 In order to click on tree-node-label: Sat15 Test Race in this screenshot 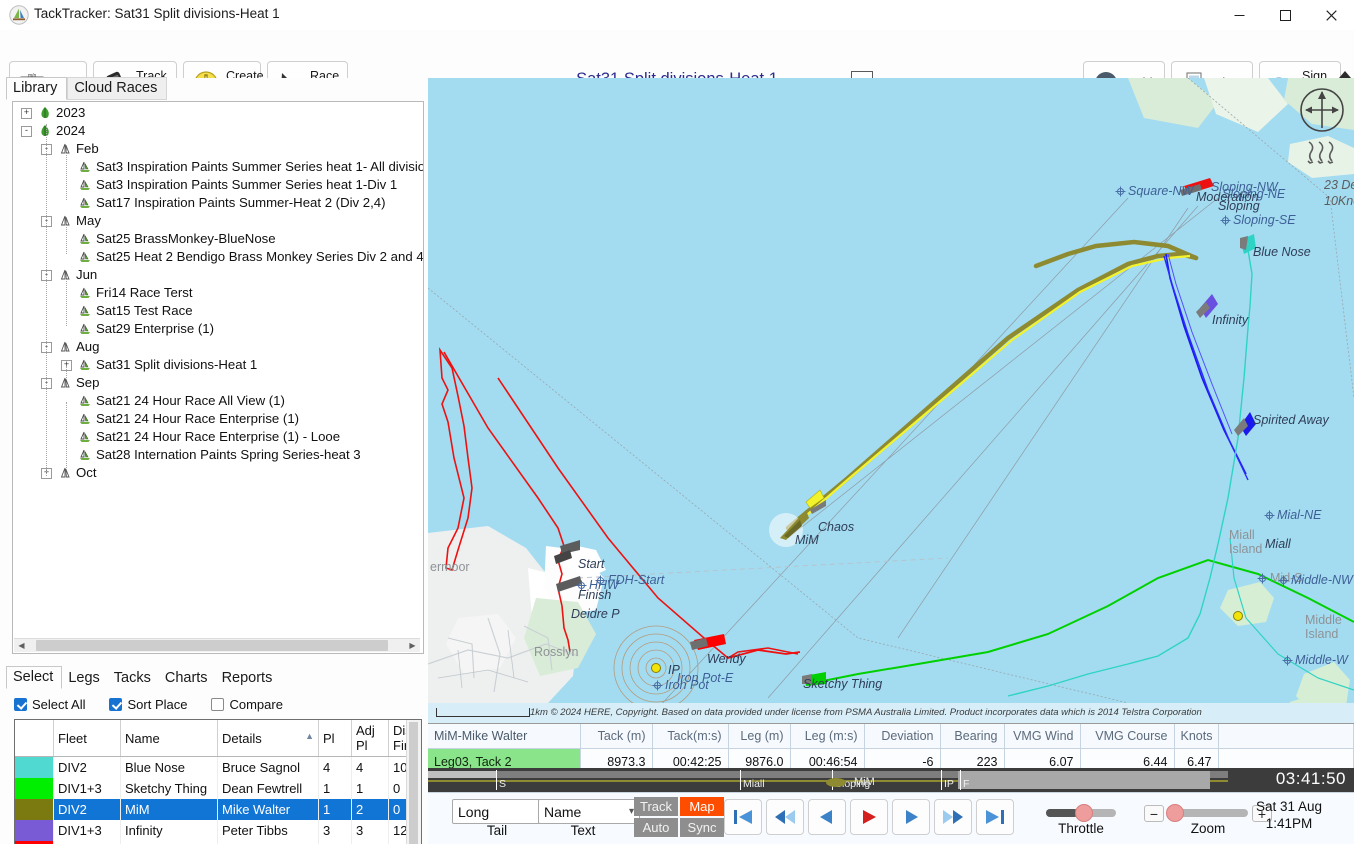, I will do `click(144, 310)`.